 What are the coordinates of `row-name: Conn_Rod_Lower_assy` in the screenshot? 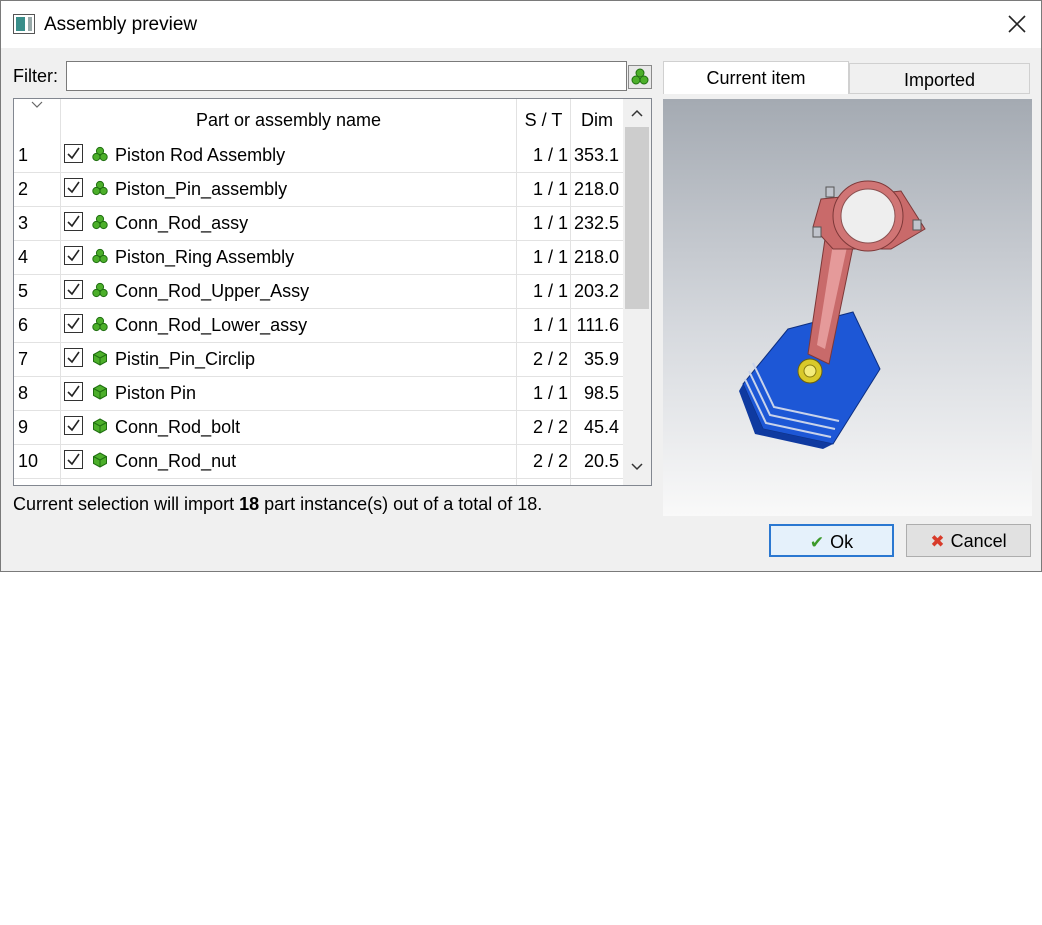 It's located at (211, 325).